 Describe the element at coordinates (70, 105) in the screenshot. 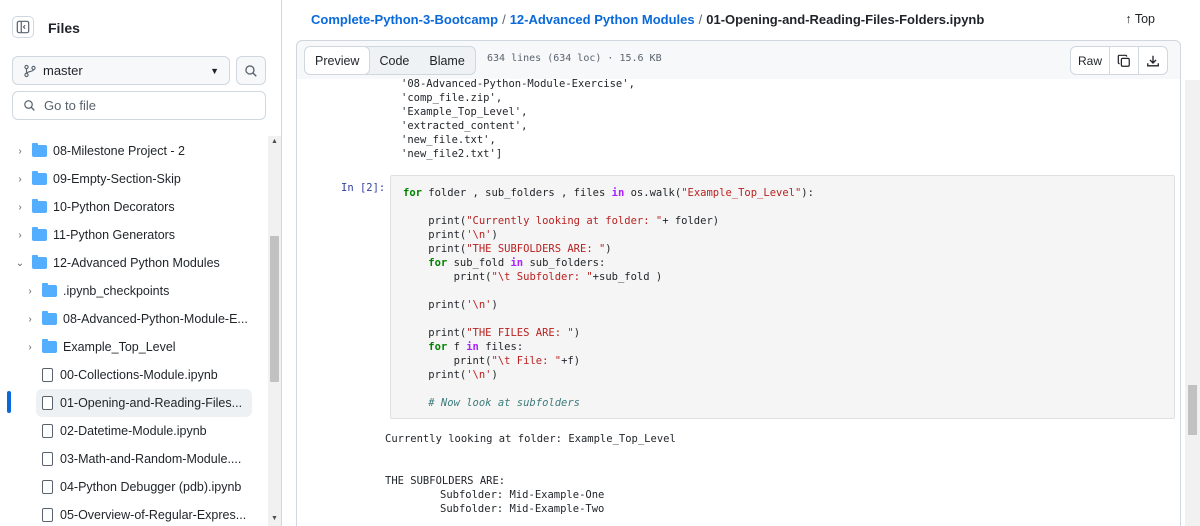

I see `go-to-file-placeholder: Go to file` at that location.